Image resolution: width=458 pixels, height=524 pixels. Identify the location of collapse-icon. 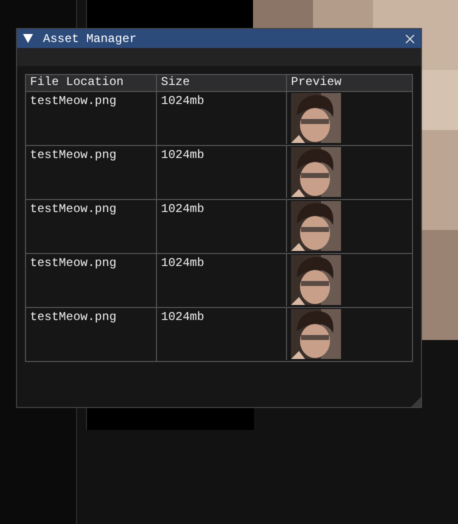
(28, 38).